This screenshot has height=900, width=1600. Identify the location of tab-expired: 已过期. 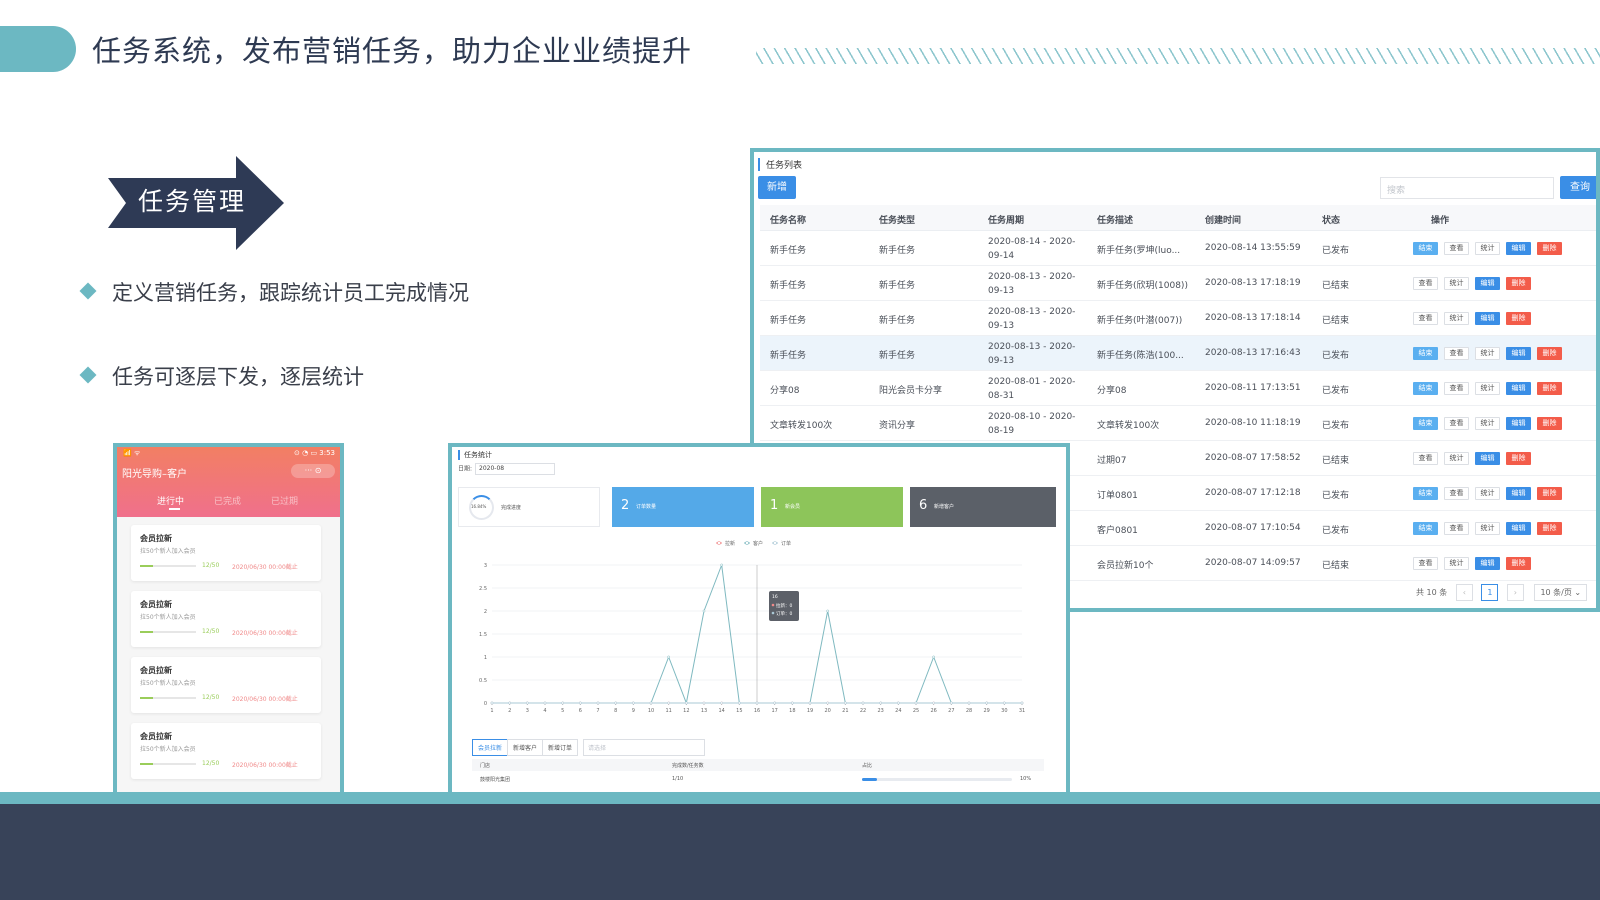
(284, 500).